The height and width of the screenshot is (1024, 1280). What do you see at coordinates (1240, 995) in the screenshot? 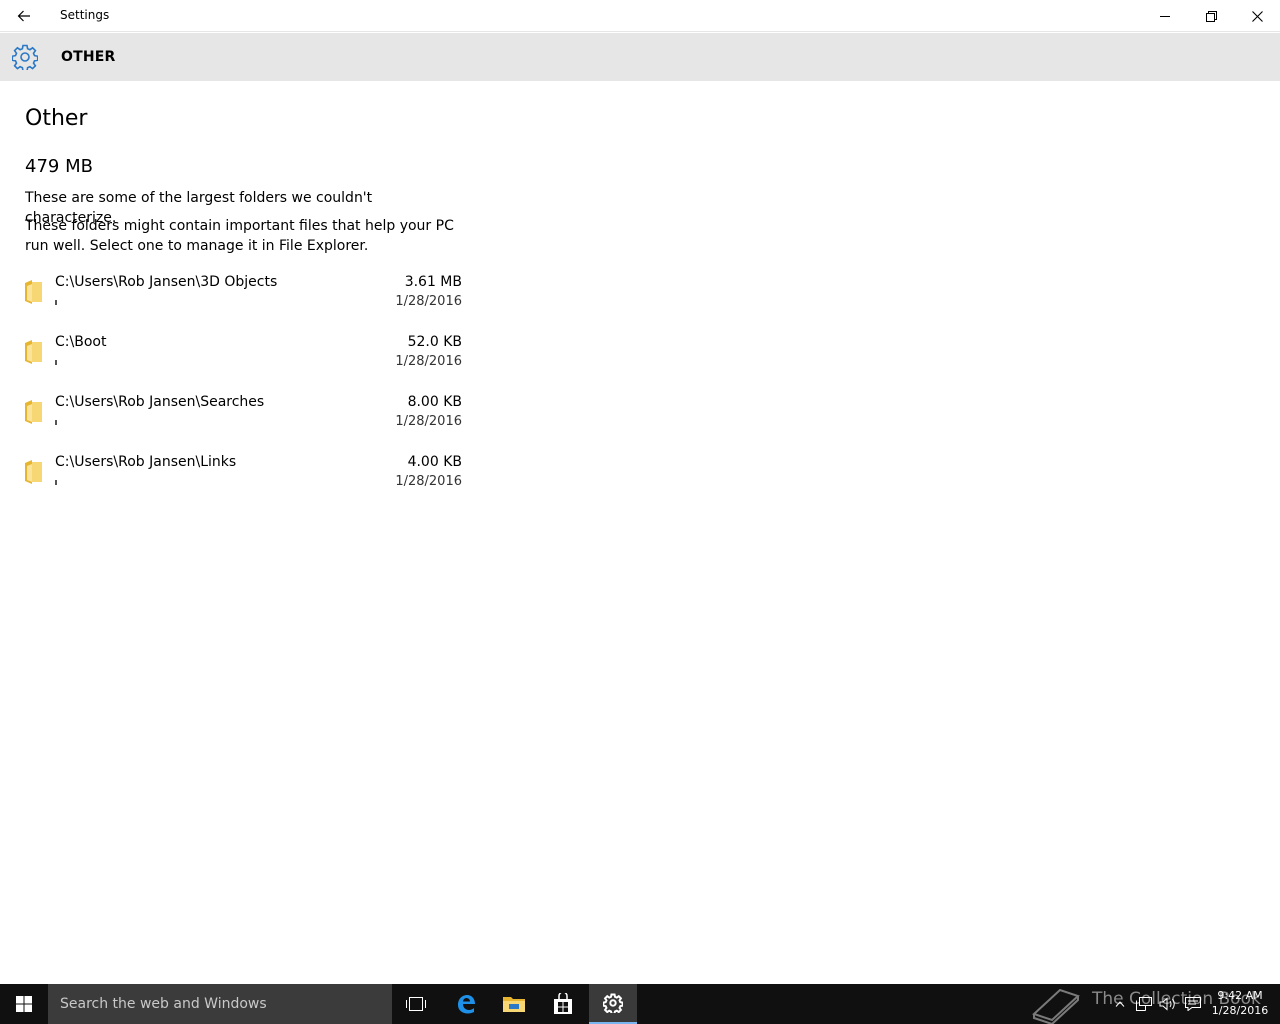
I see `clock-time: 9:42 AM` at bounding box center [1240, 995].